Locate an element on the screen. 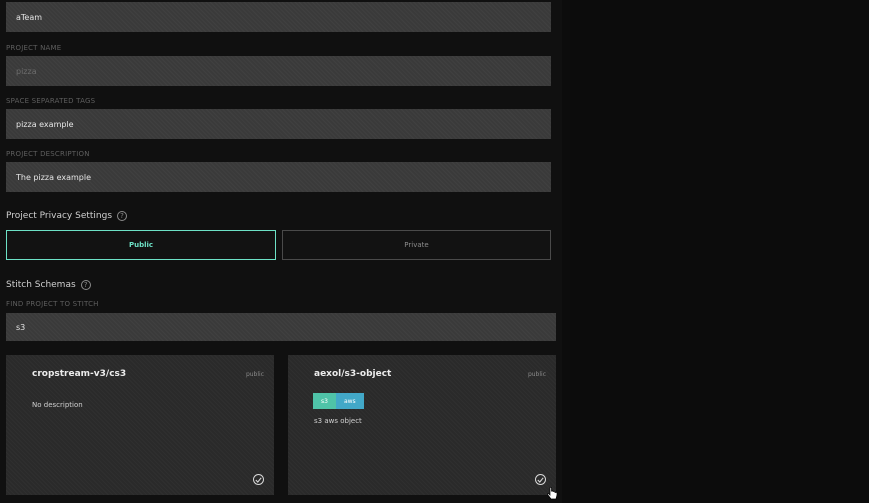  privacy-title-text: Project Privacy Settings is located at coordinates (59, 216).